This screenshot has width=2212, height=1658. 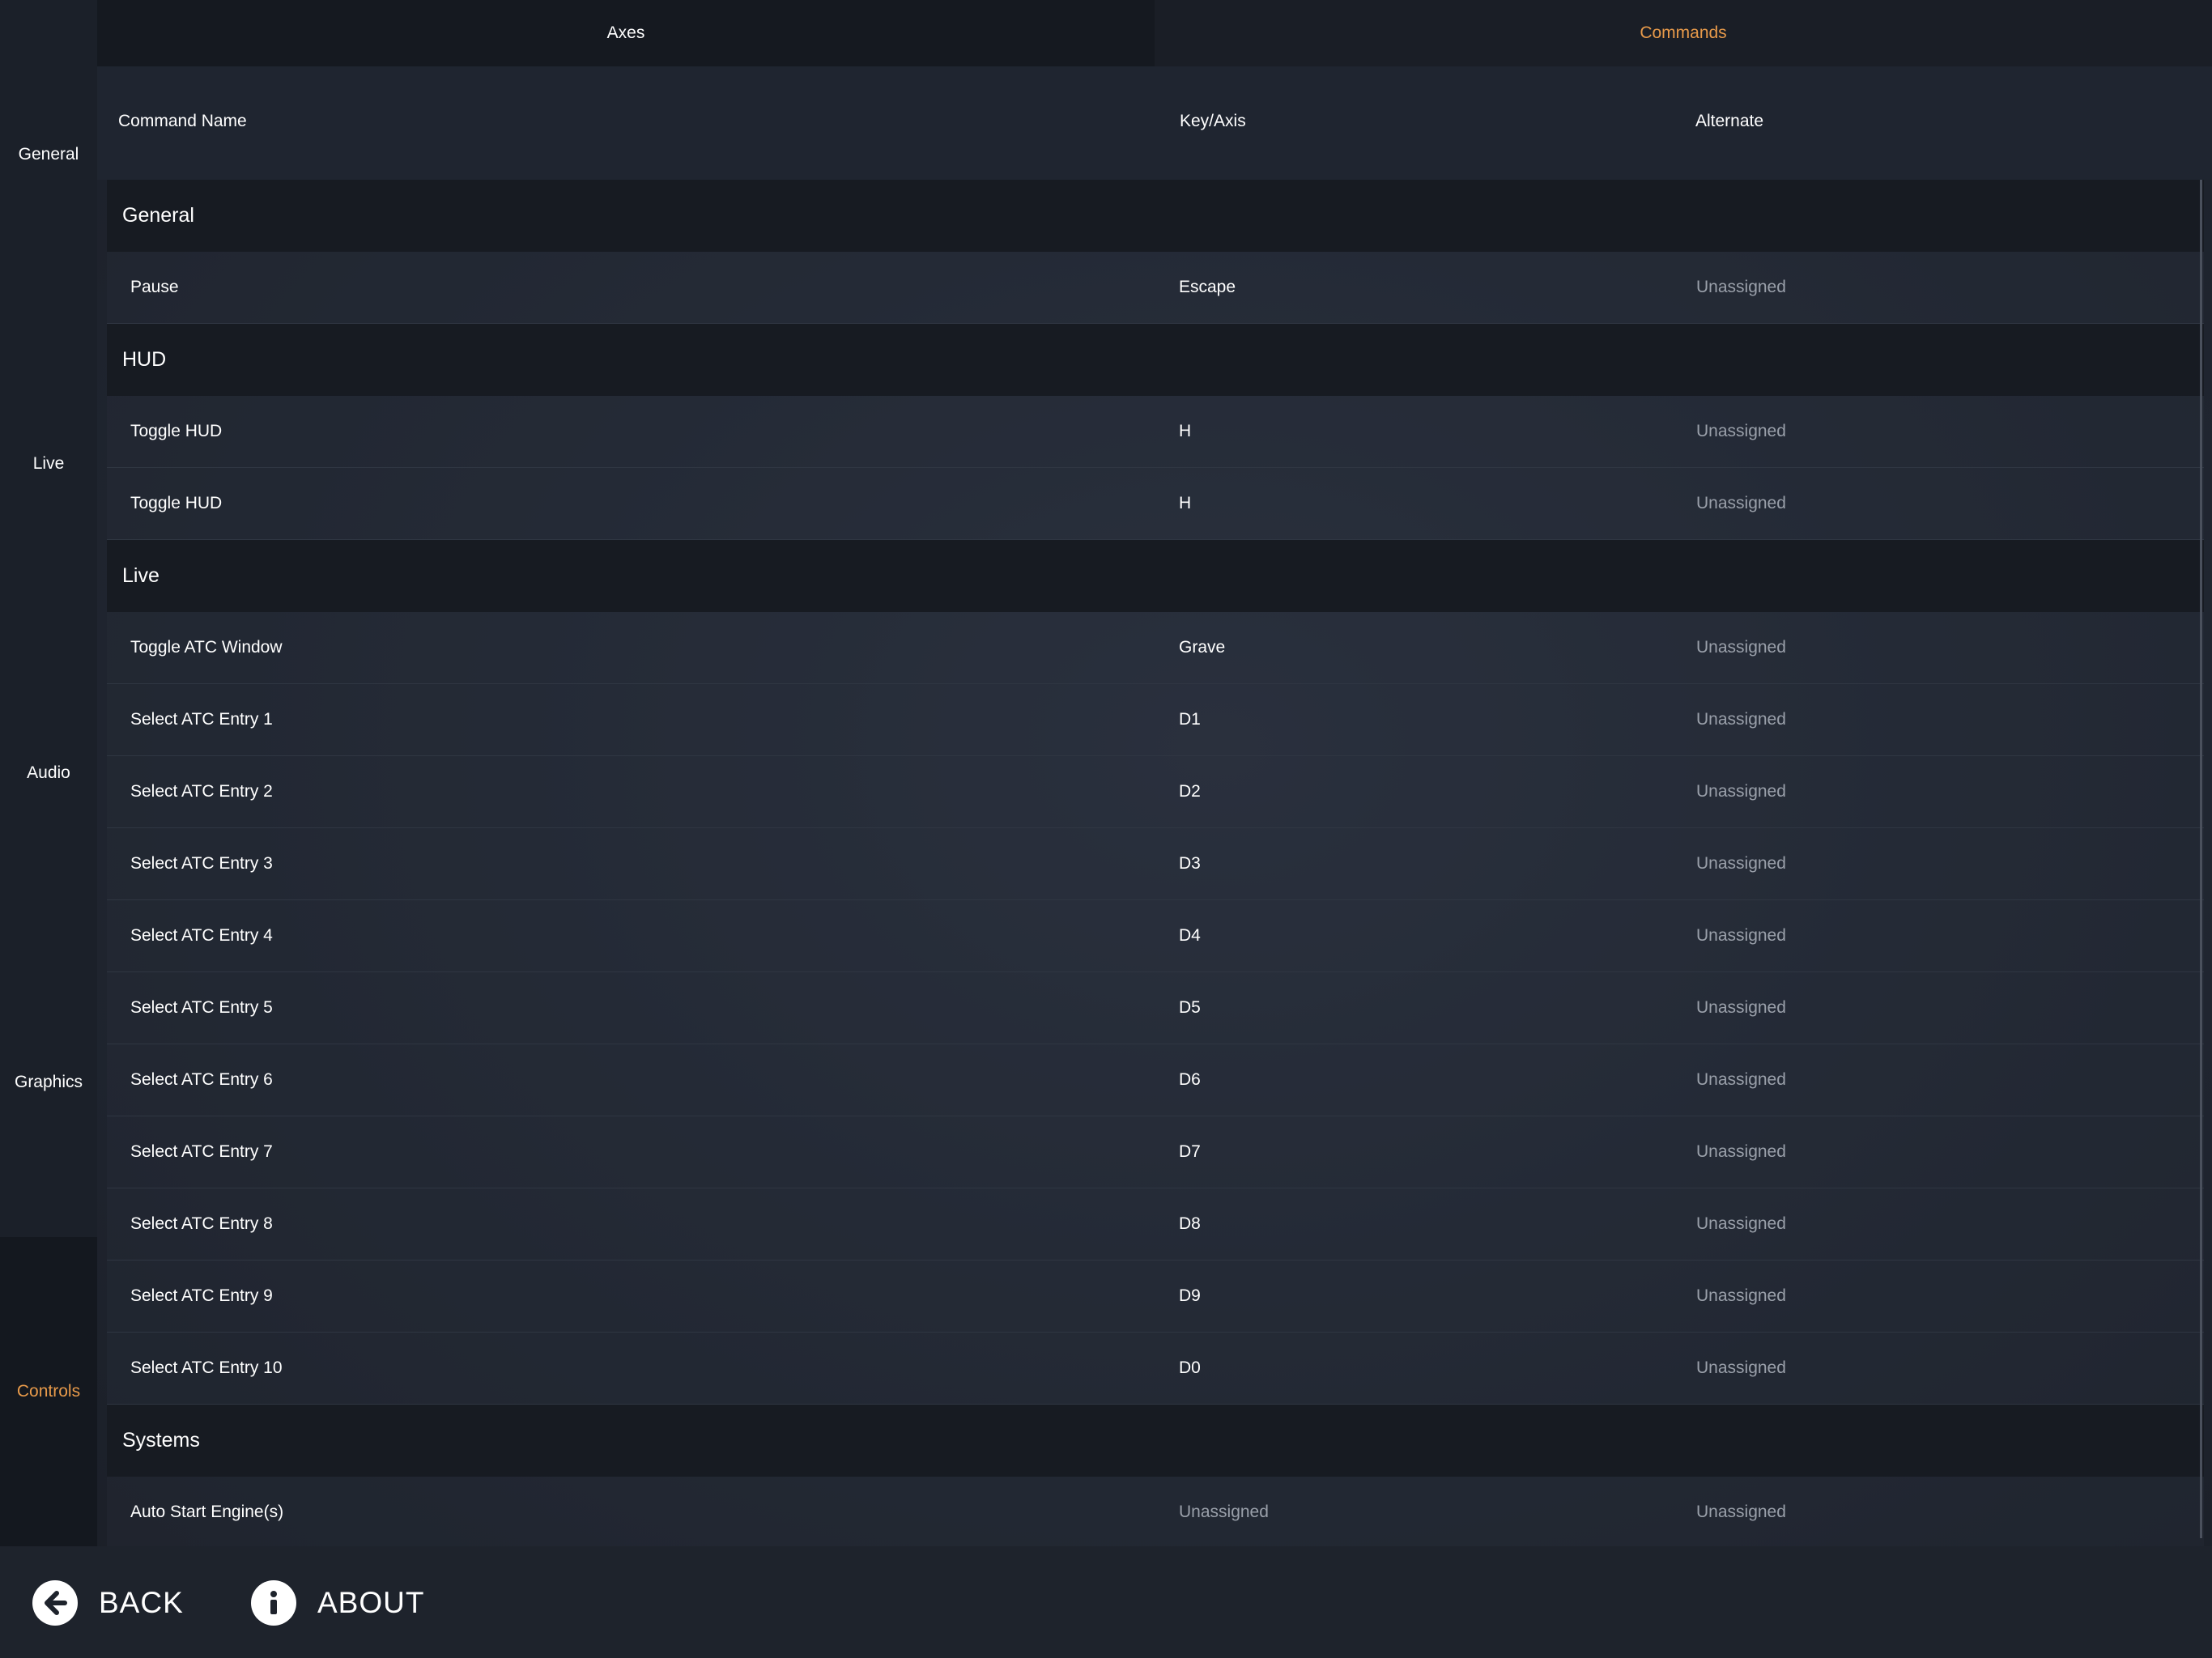 What do you see at coordinates (1155, 1297) in the screenshot?
I see `table-row: Select ATC Entry 9 D9 Unassigned` at bounding box center [1155, 1297].